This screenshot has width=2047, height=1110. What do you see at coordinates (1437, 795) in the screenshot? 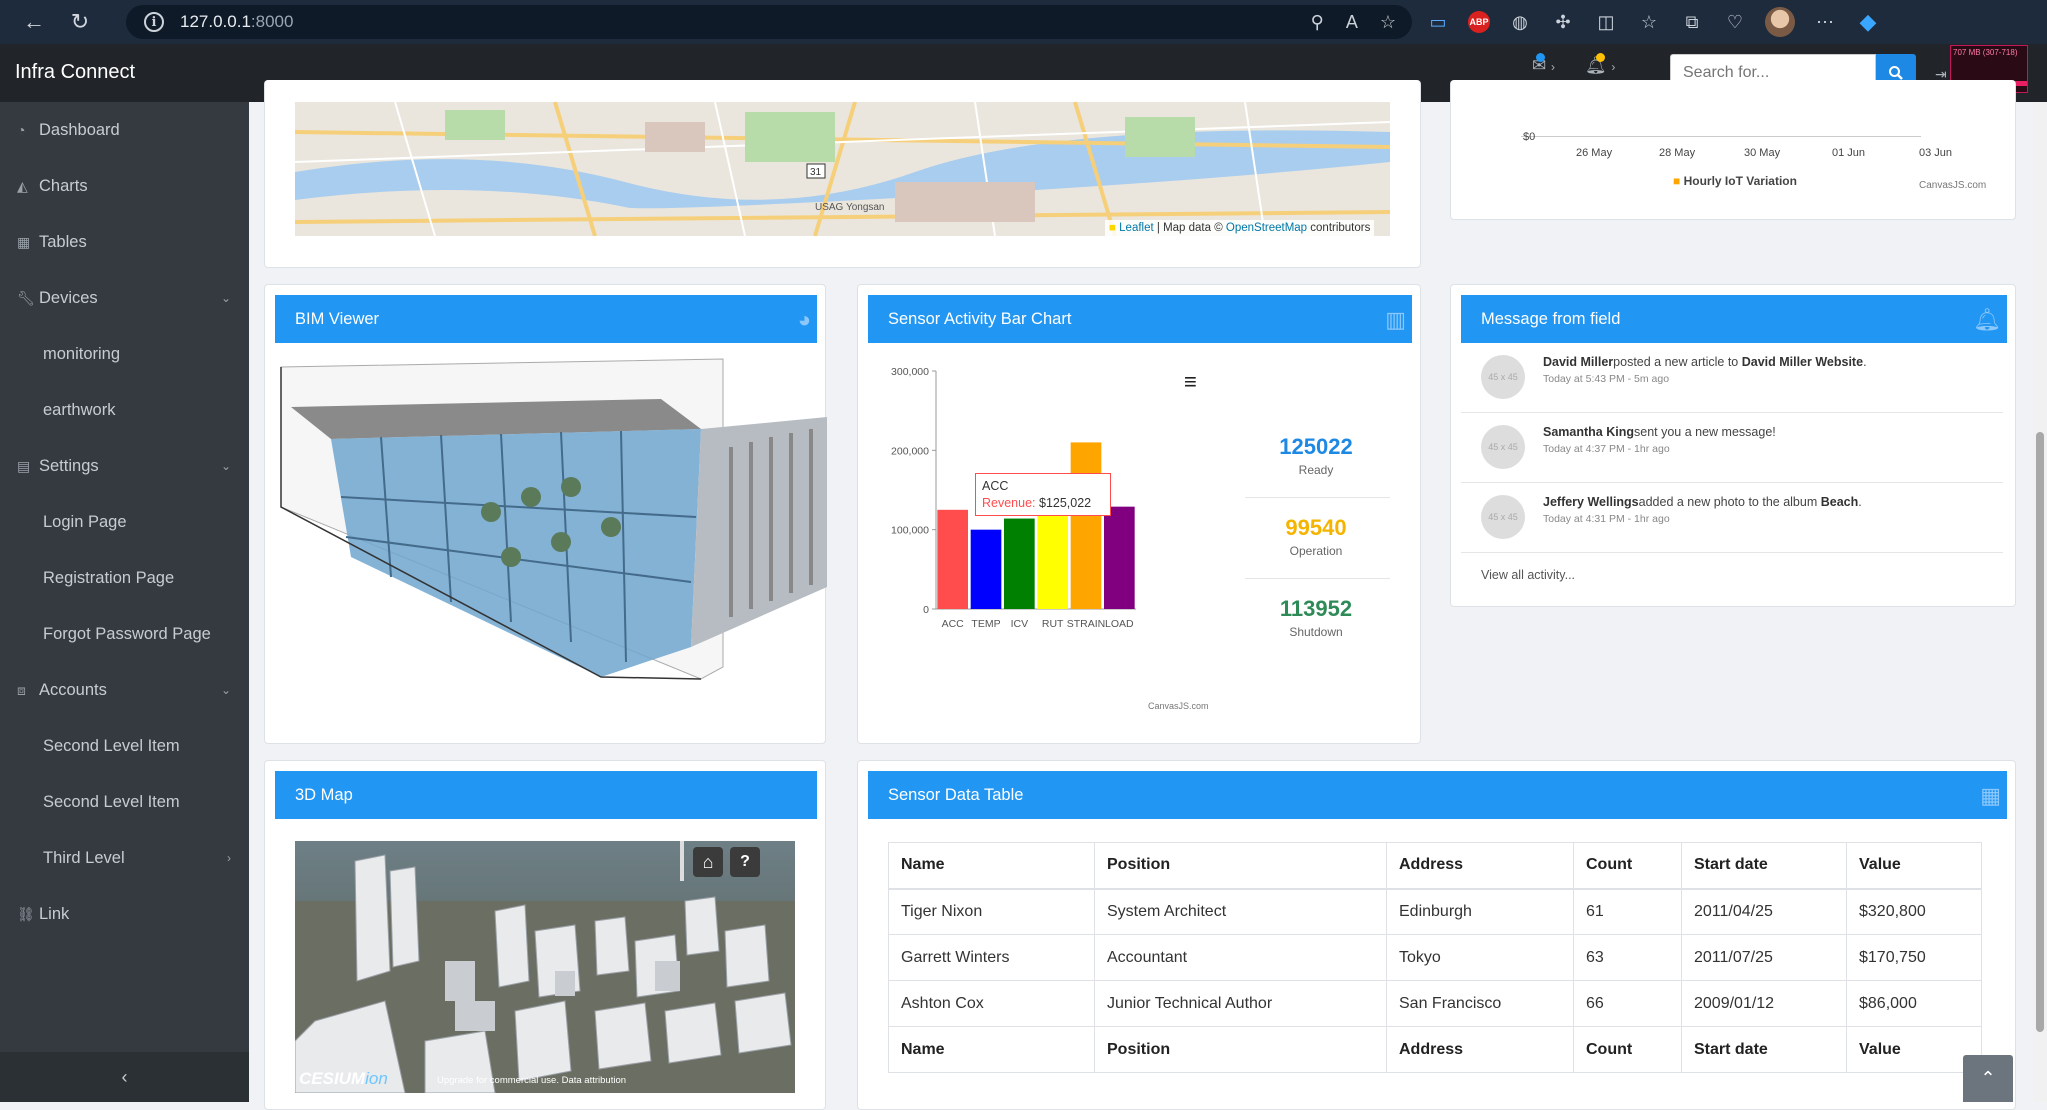
I see `card-header: Sensor Data Table ▦` at bounding box center [1437, 795].